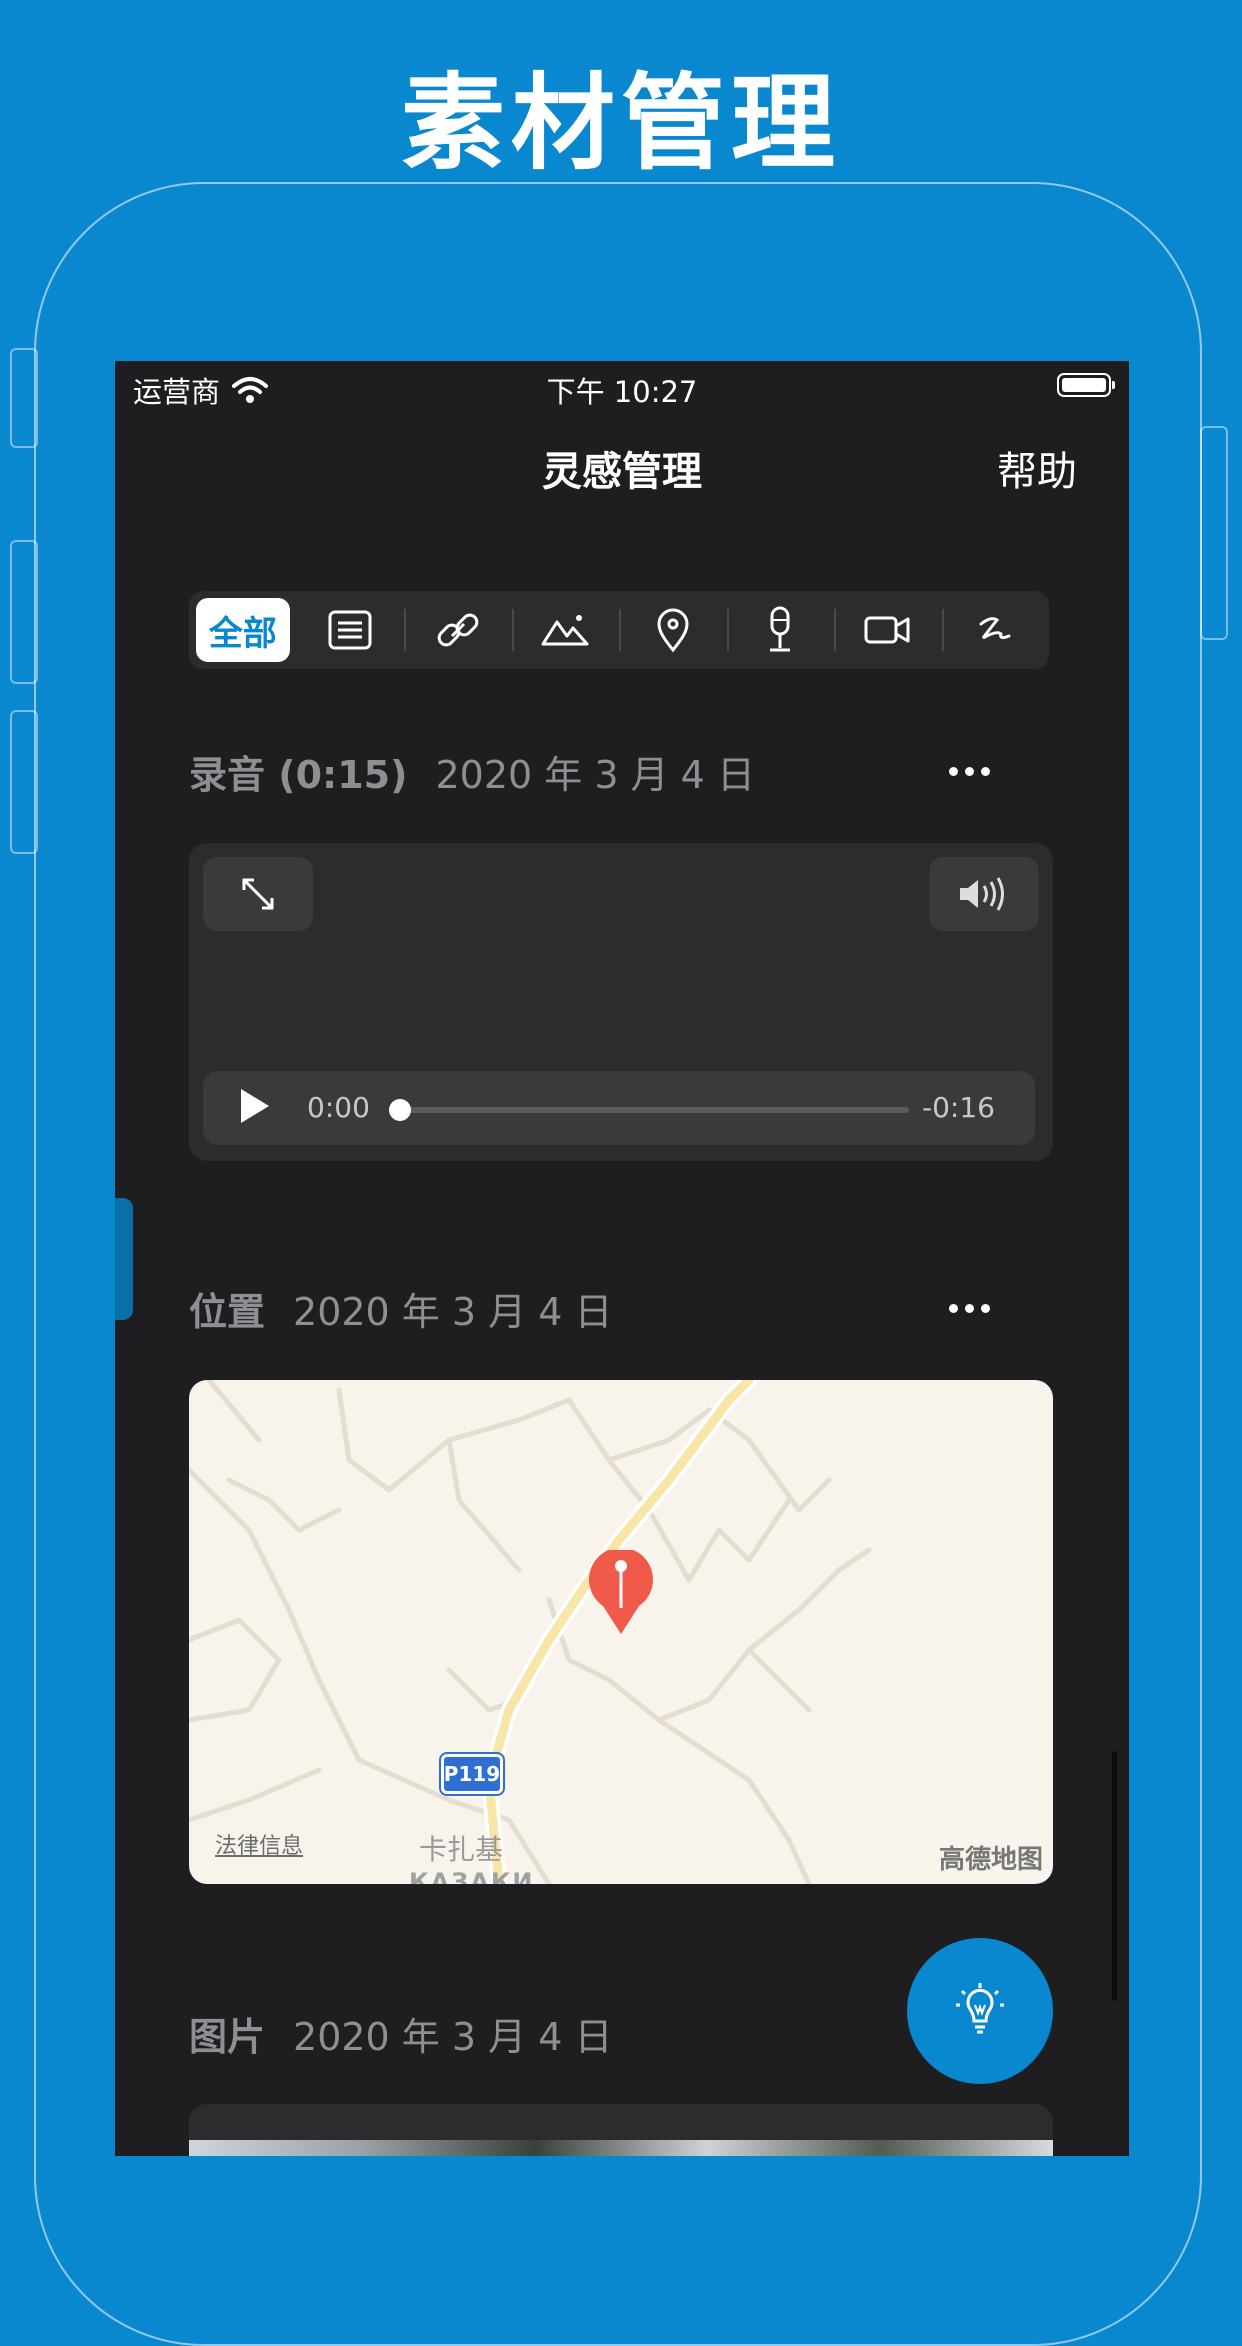 Image resolution: width=1242 pixels, height=2346 pixels. I want to click on image-kind: 图片, so click(227, 2036).